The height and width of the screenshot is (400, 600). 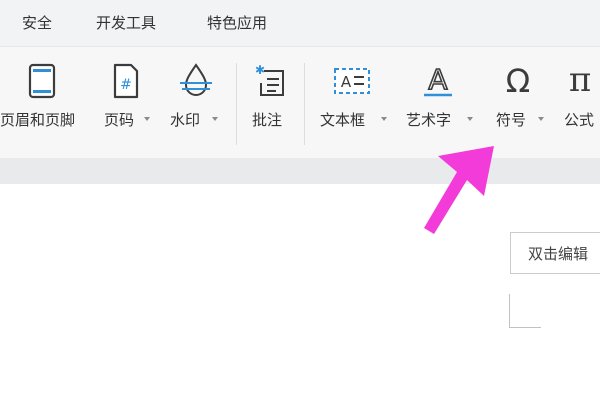 What do you see at coordinates (300, 171) in the screenshot?
I see `ribbon-bottom-strip` at bounding box center [300, 171].